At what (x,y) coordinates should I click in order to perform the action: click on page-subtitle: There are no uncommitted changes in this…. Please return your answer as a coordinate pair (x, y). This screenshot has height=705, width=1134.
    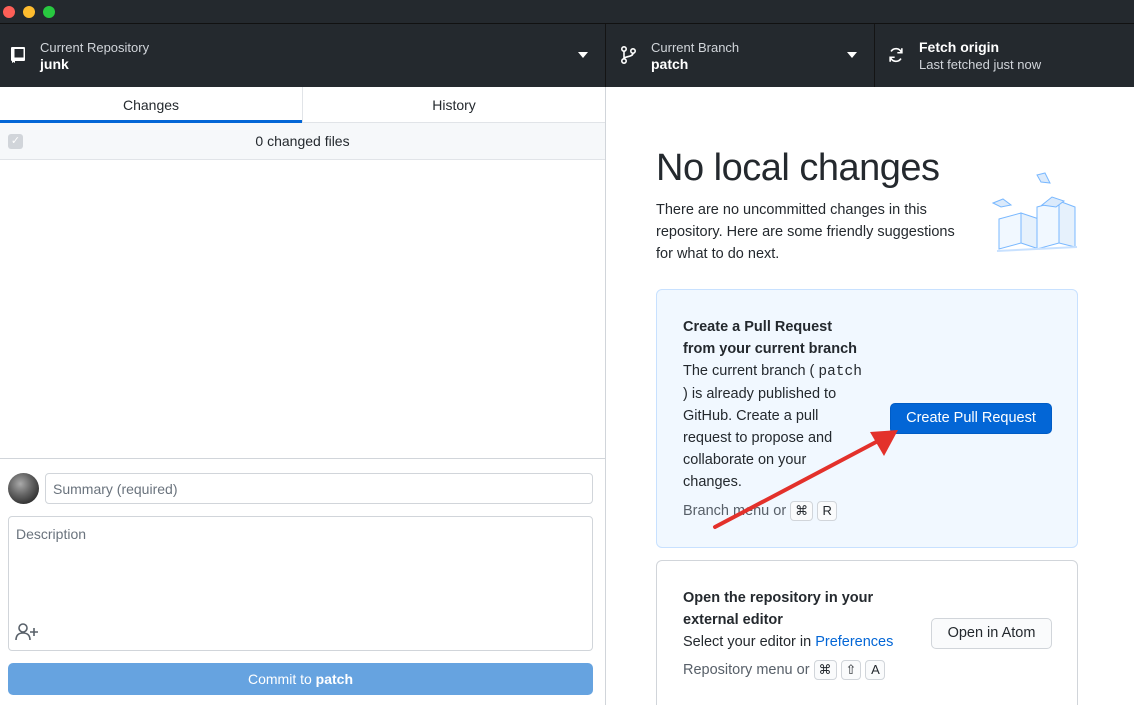
    Looking at the image, I should click on (805, 232).